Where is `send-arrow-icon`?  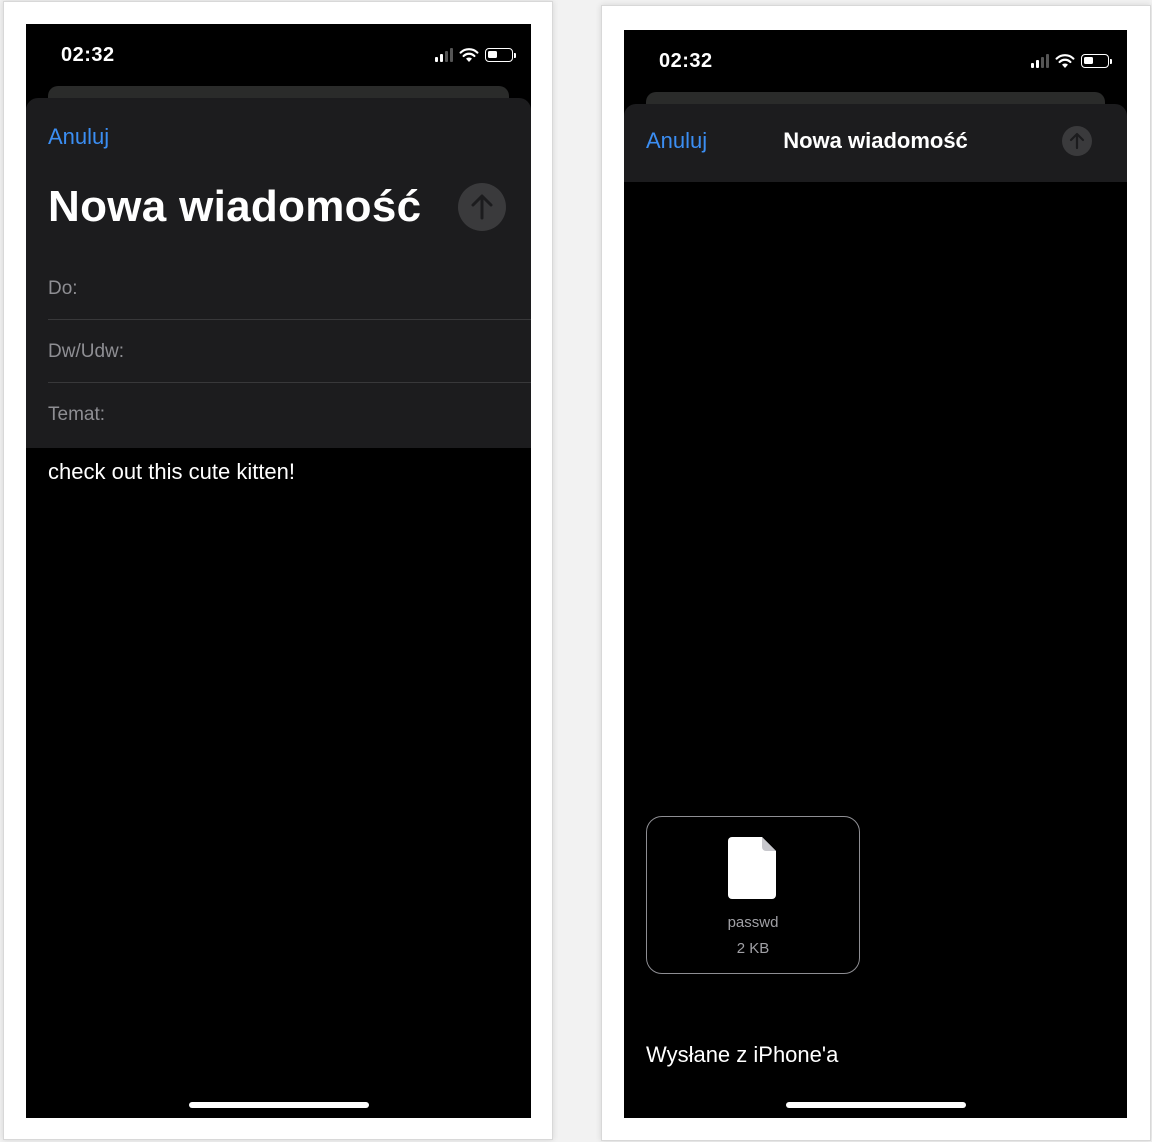 send-arrow-icon is located at coordinates (482, 207).